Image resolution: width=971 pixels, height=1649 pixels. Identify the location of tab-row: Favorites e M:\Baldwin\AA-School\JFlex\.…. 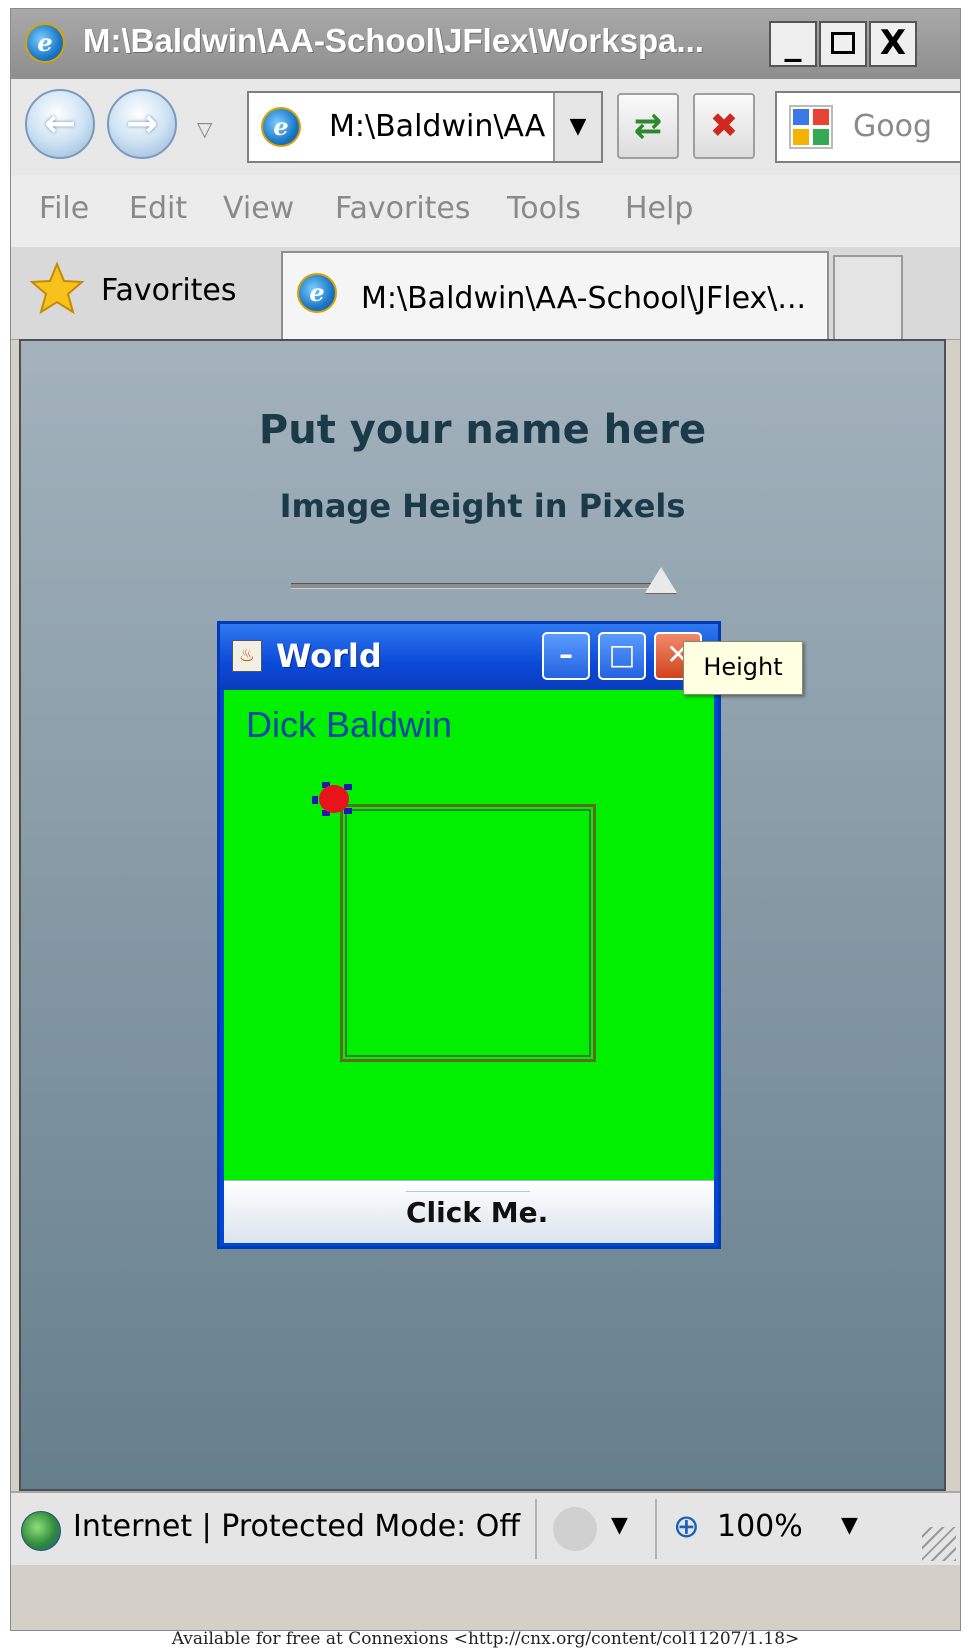
(485, 293).